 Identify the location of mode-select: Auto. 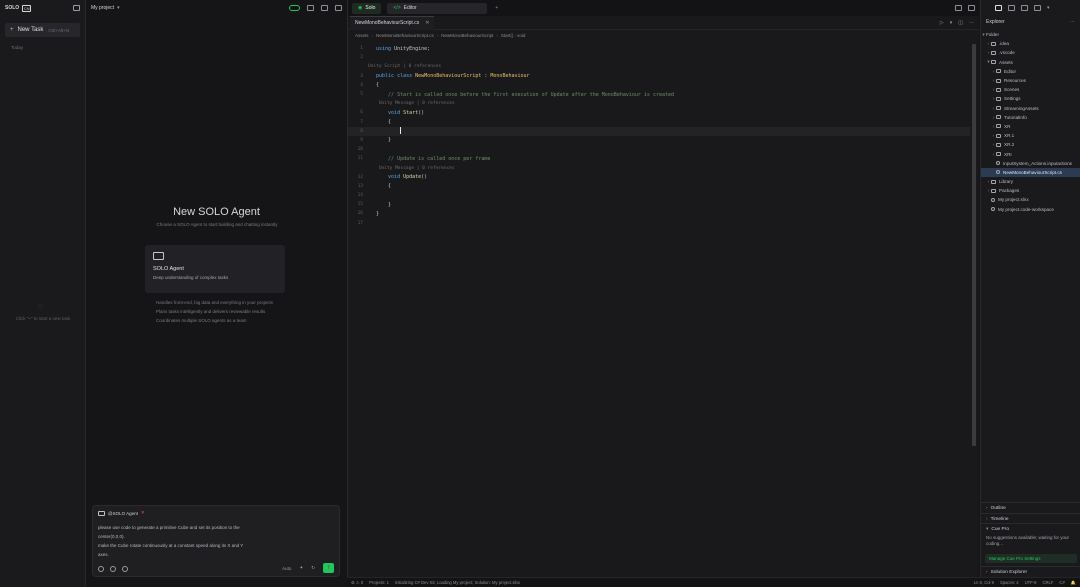
(286, 568).